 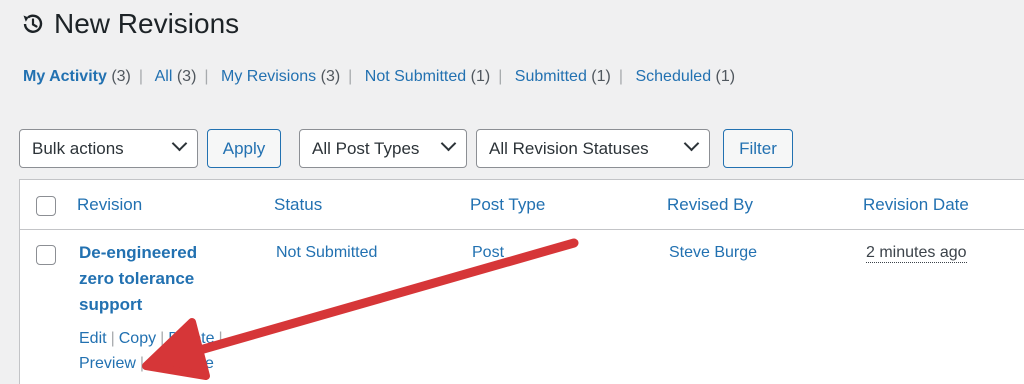 What do you see at coordinates (507, 205) in the screenshot?
I see `column-post-type: Post Type` at bounding box center [507, 205].